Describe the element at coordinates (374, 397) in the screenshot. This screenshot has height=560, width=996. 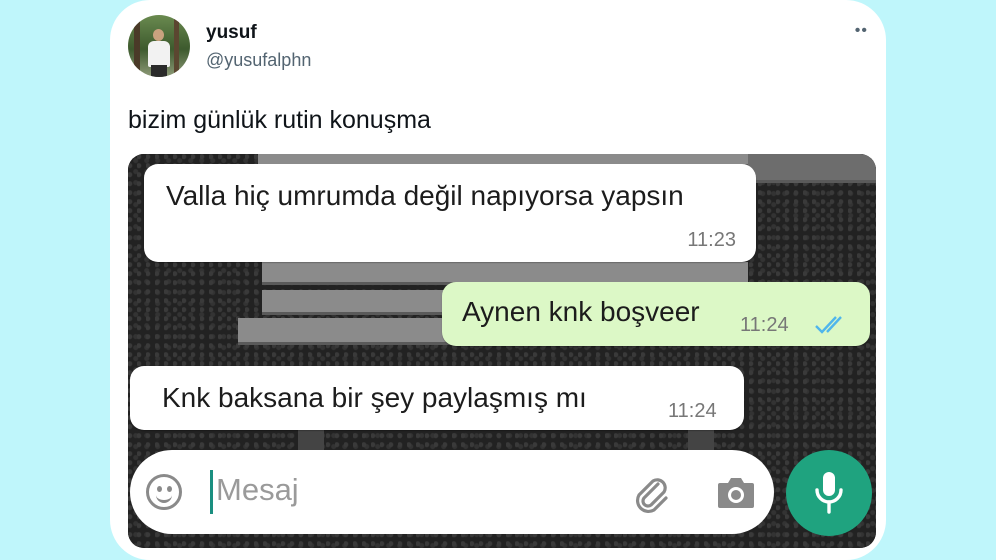
I see `message-text: Knk baksana bir şey paylaşmış mı` at that location.